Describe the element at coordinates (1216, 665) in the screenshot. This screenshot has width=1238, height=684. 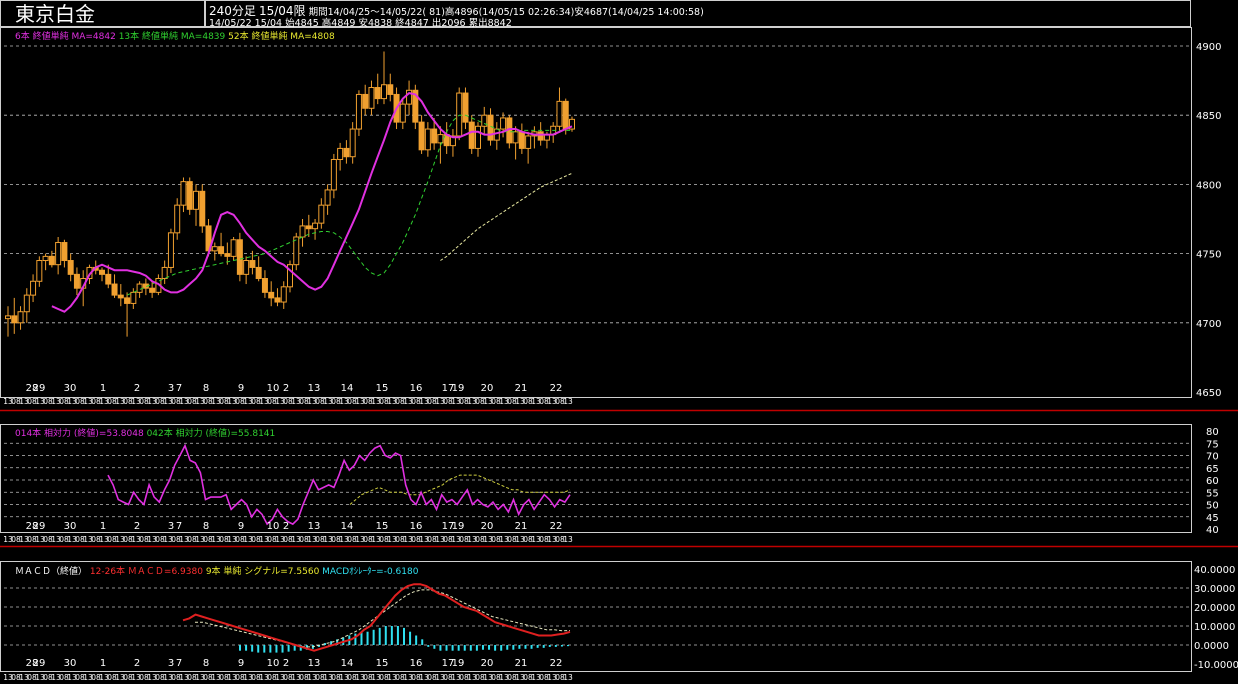
I see `macd-y-tick: -10.0000` at that location.